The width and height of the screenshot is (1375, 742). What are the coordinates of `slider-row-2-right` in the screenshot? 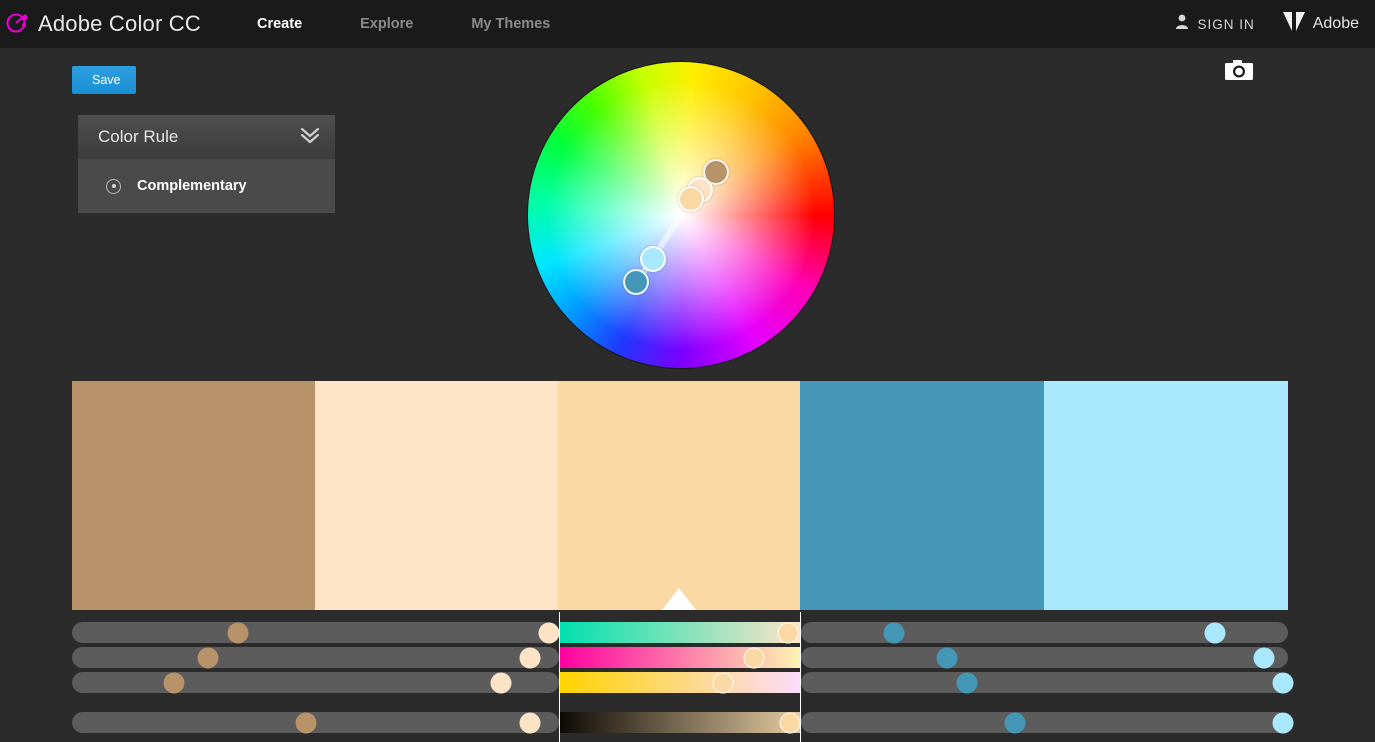 It's located at (1044, 657).